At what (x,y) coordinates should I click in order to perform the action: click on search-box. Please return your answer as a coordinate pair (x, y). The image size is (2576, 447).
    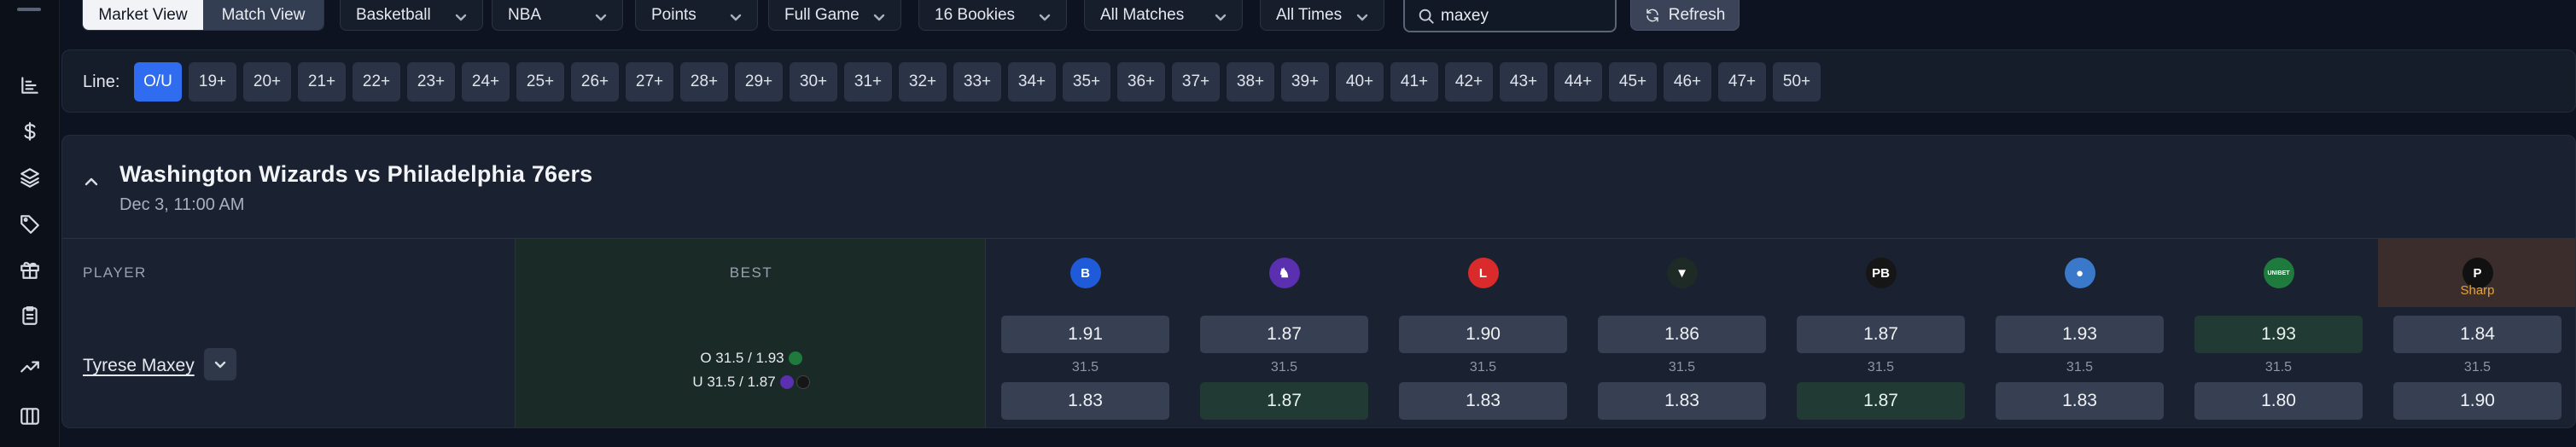
    Looking at the image, I should click on (1510, 16).